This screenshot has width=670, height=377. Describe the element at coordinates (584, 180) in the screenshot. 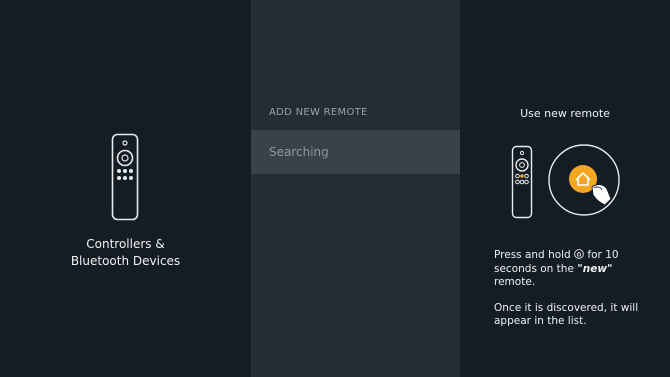

I see `home-button-press-illustration` at that location.